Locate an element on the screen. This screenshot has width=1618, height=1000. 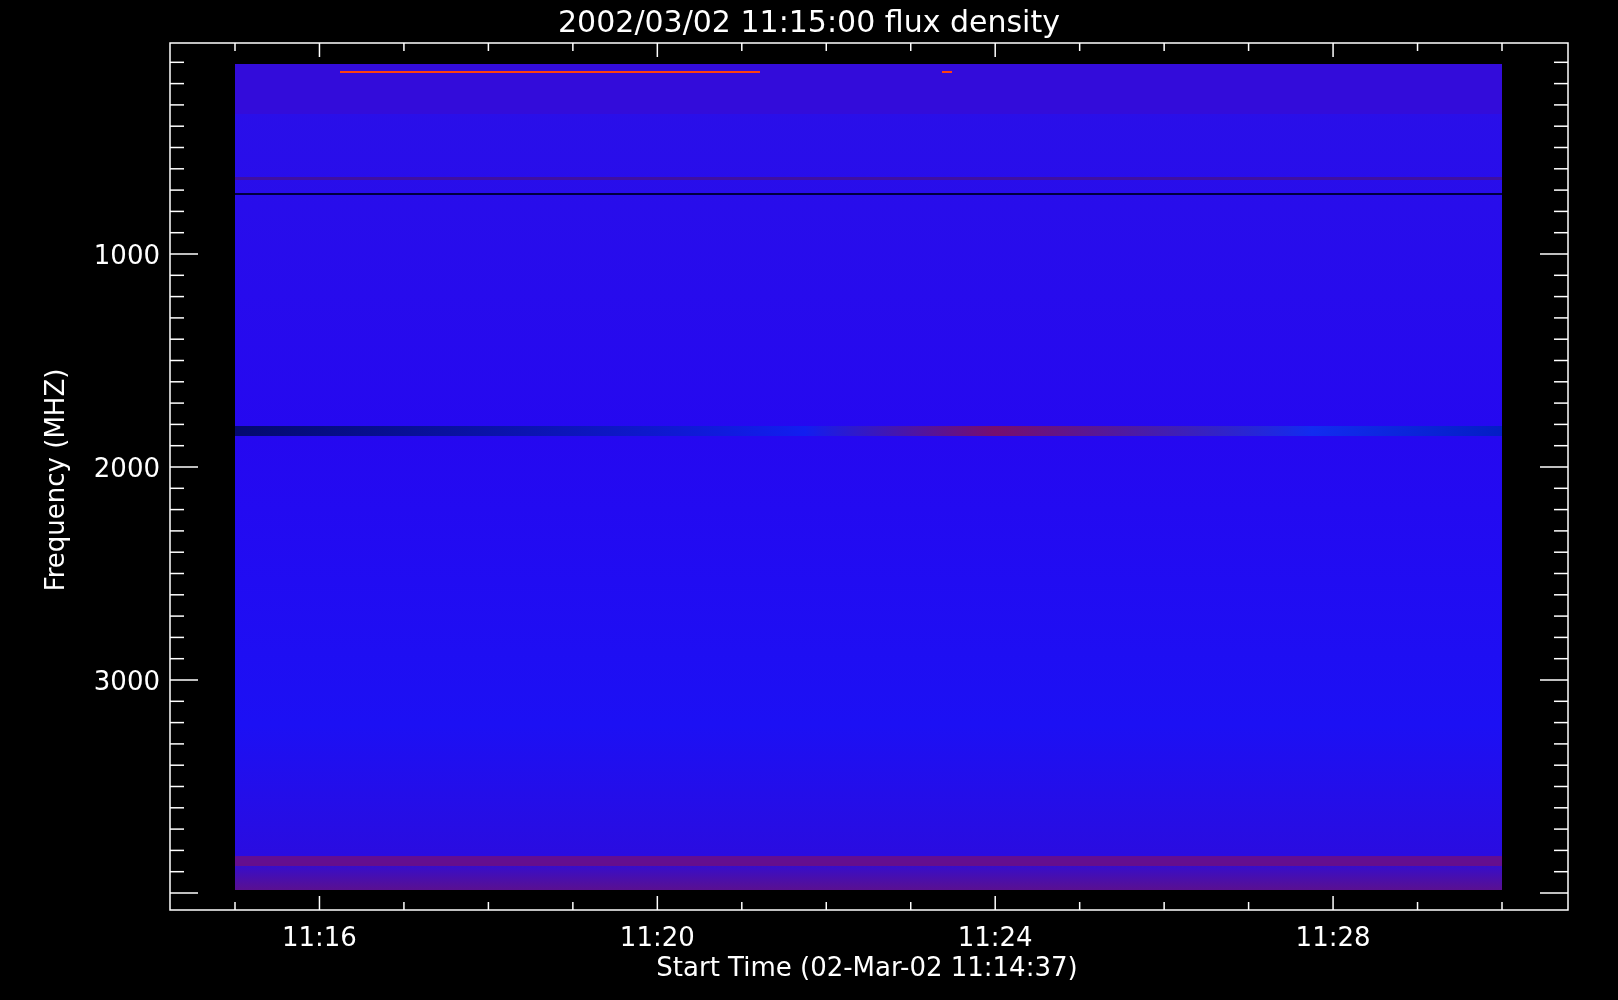
y-tick-label: 1000 is located at coordinates (126, 255).